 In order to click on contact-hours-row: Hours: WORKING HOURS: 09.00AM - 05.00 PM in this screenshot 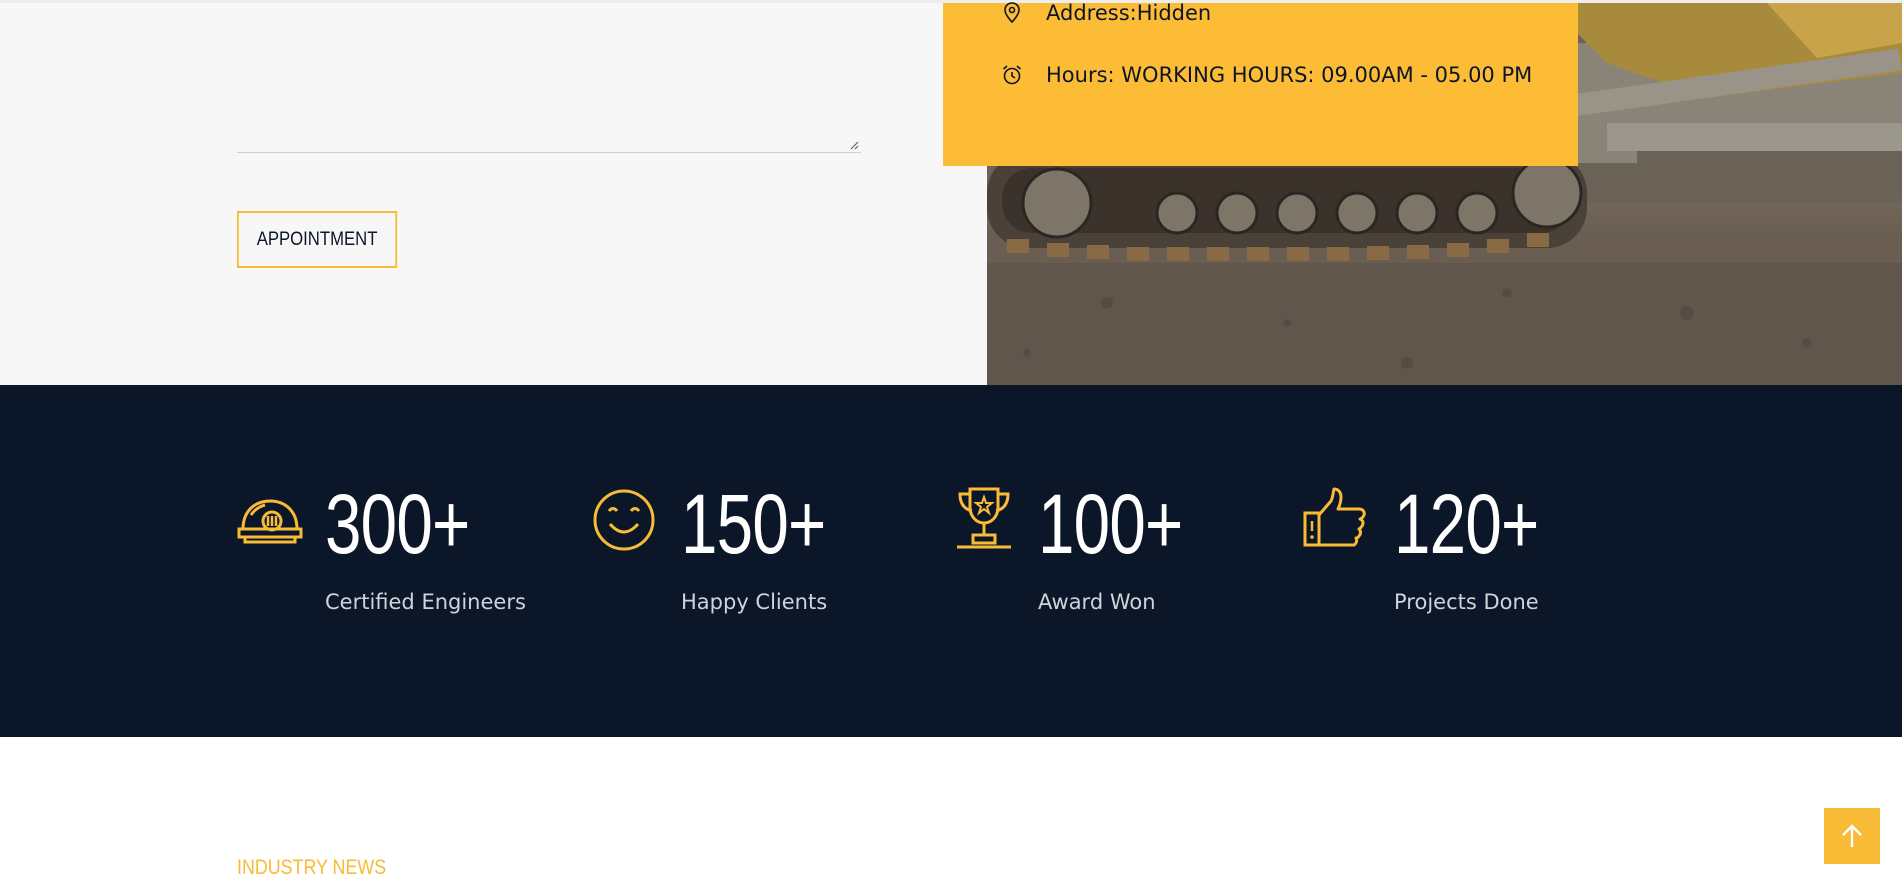, I will do `click(1266, 75)`.